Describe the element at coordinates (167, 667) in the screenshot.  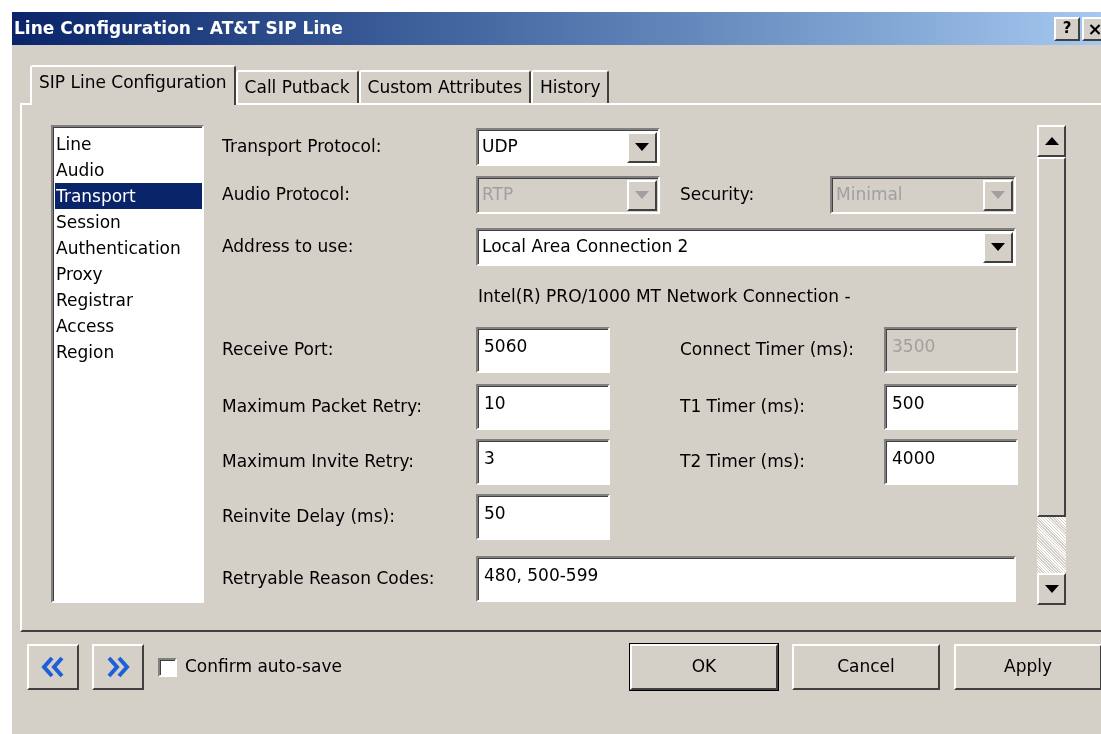
I see `checkbox` at that location.